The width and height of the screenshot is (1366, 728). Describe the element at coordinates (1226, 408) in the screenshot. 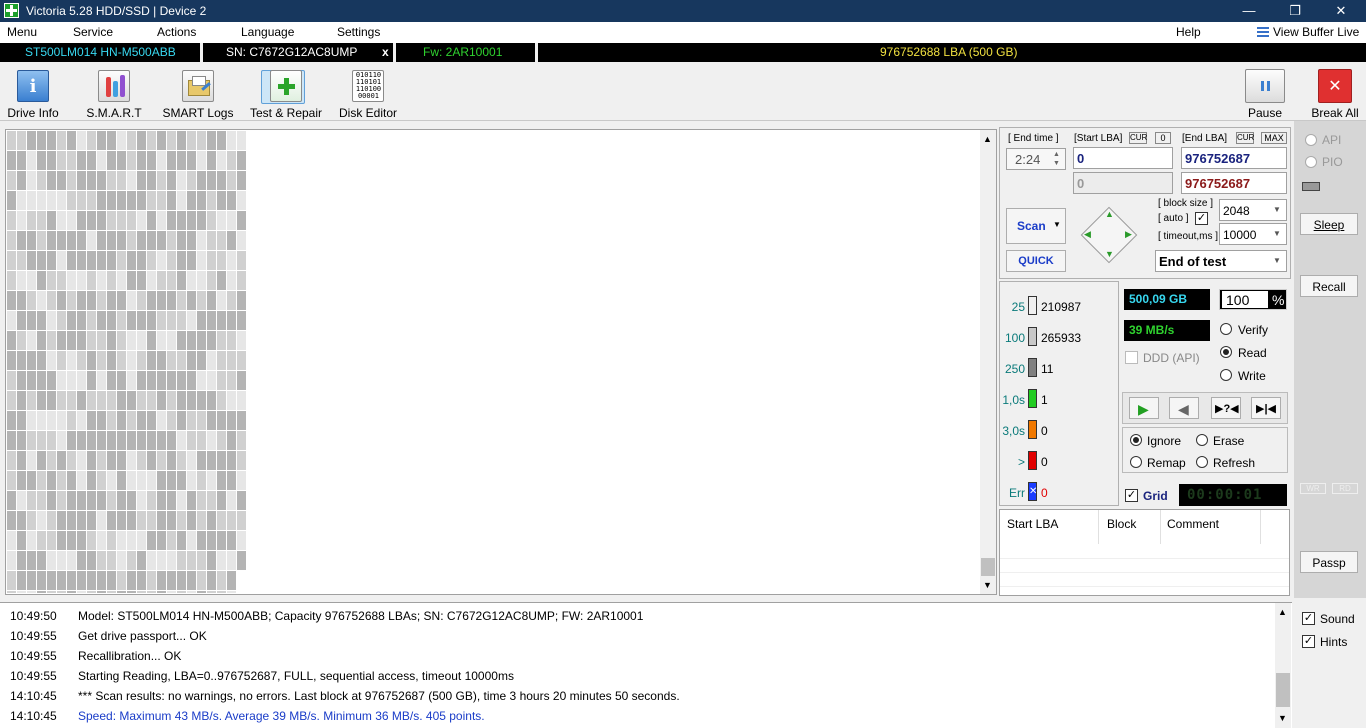

I see `random-button: ▶?◀` at that location.